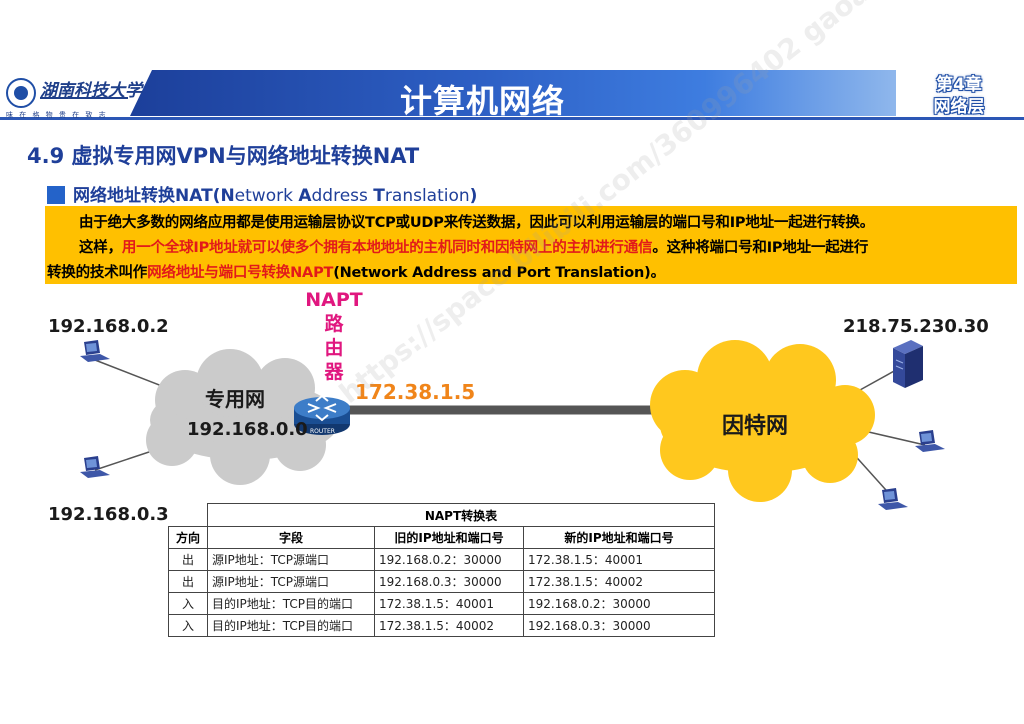  What do you see at coordinates (908, 364) in the screenshot?
I see `server-icon` at bounding box center [908, 364].